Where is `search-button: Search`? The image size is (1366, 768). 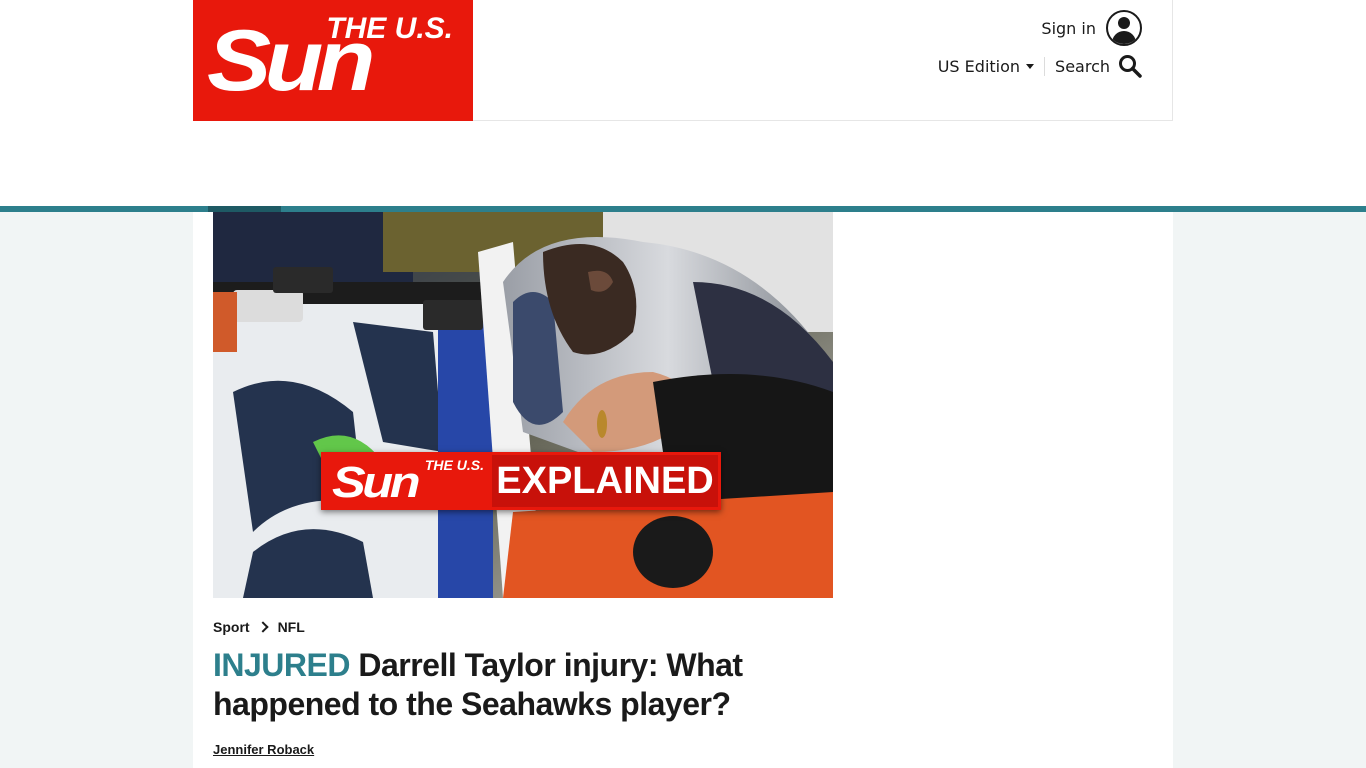 search-button: Search is located at coordinates (1093, 66).